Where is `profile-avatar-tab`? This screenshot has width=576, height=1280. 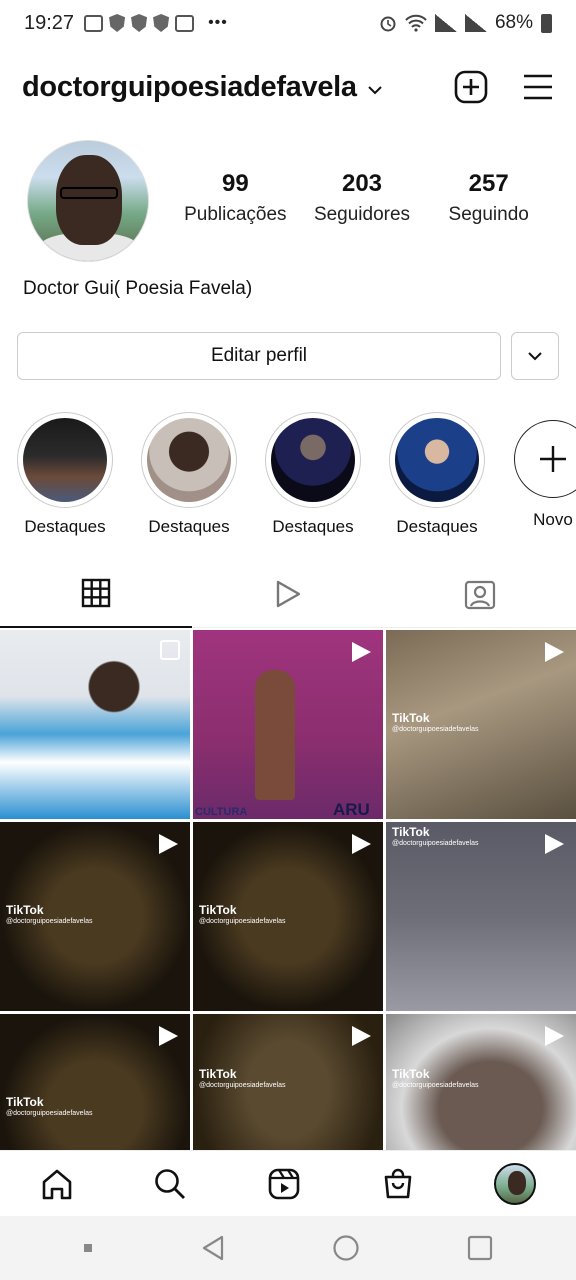 profile-avatar-tab is located at coordinates (515, 1183).